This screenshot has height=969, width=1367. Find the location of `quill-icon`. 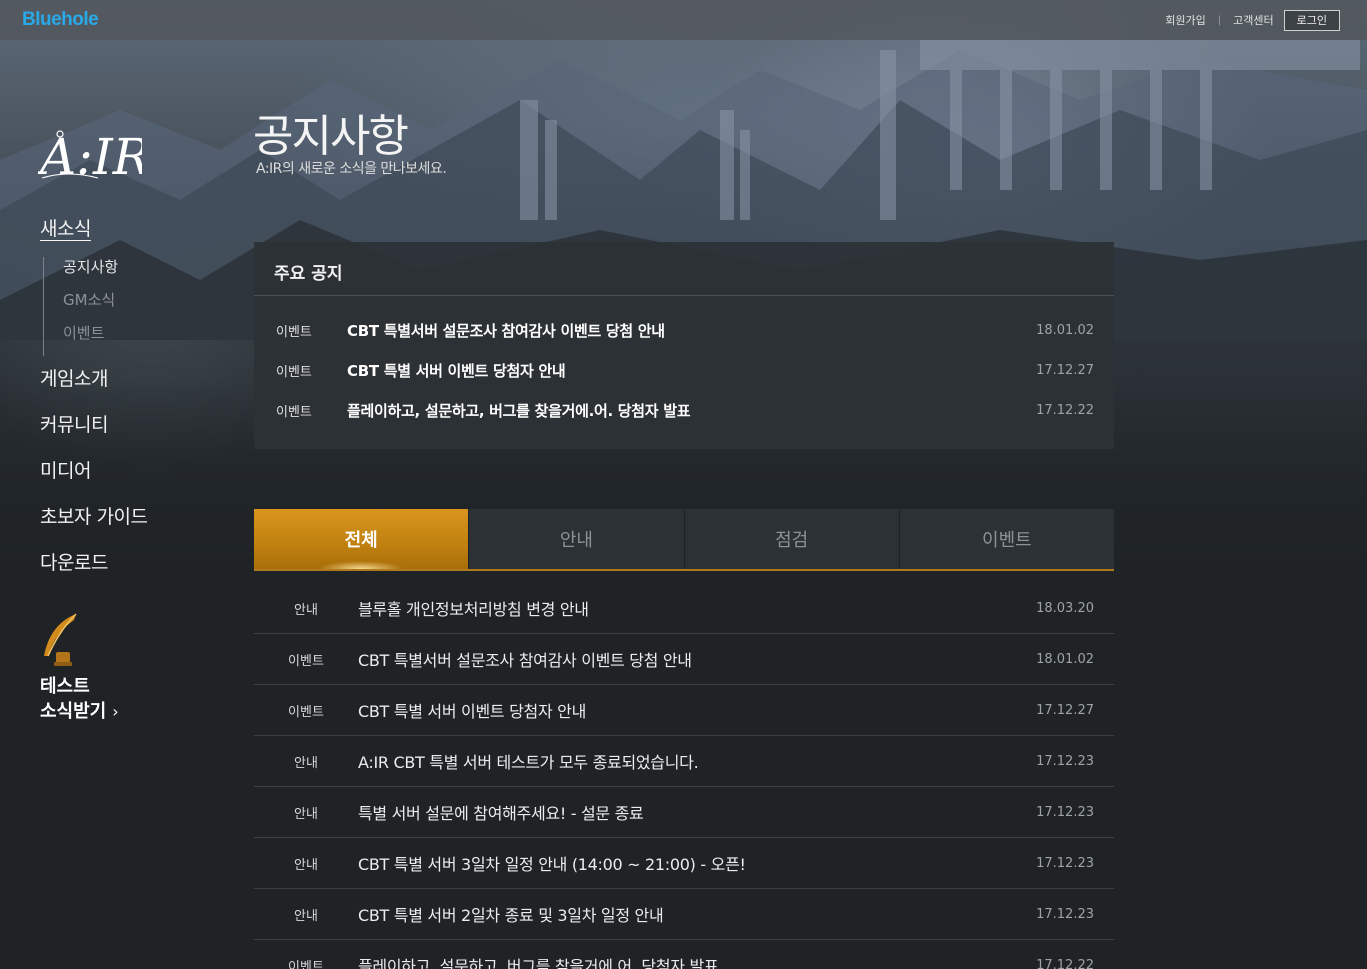

quill-icon is located at coordinates (60, 639).